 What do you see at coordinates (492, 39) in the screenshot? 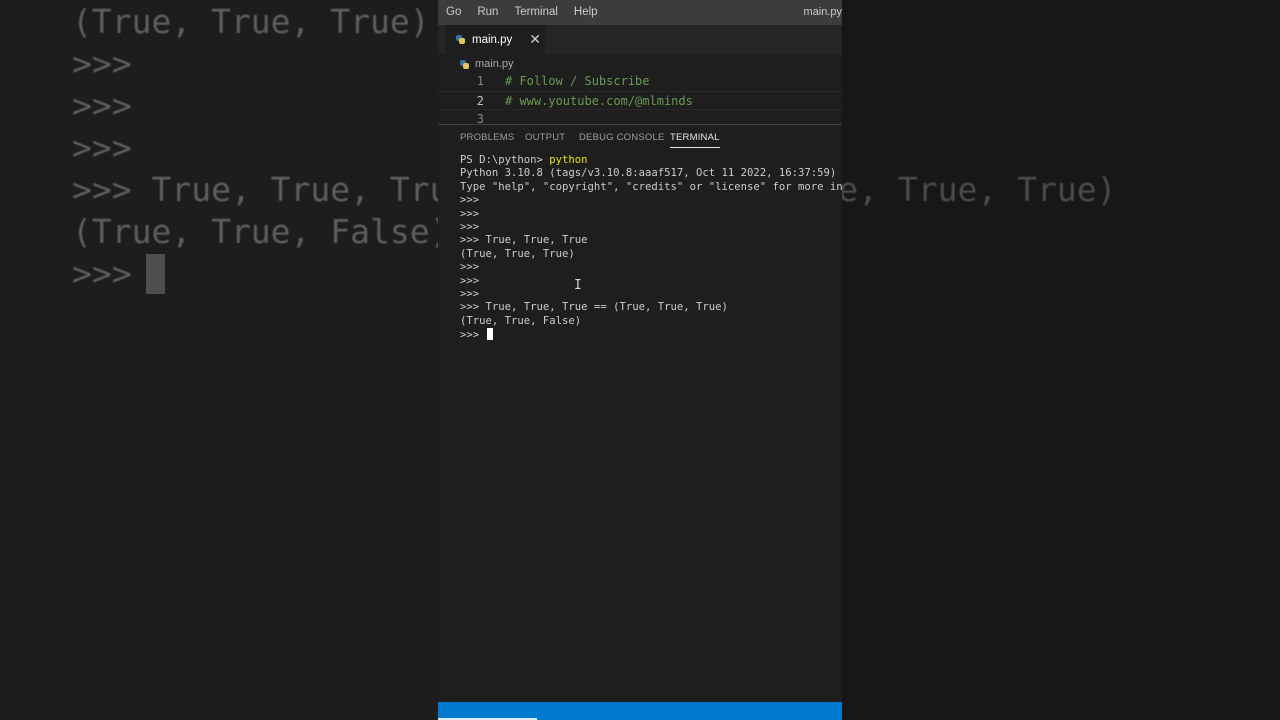
I see `tab-label: main.py` at bounding box center [492, 39].